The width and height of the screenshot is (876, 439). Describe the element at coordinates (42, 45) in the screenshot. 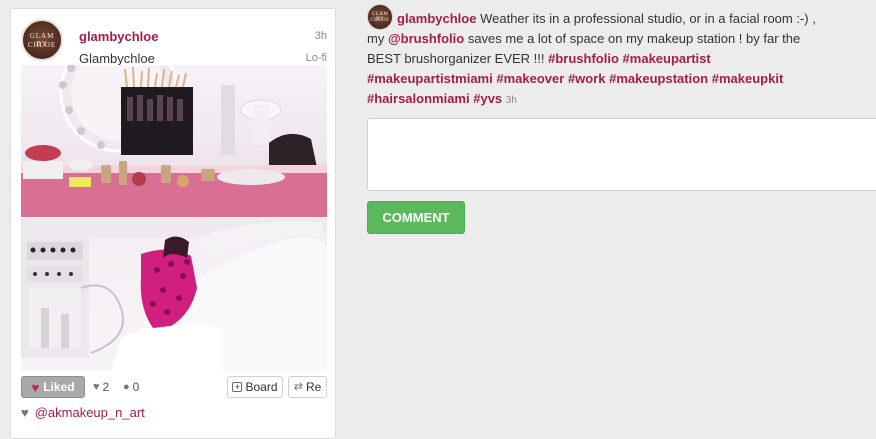

I see `avatar-logo-text: CHLOE` at that location.